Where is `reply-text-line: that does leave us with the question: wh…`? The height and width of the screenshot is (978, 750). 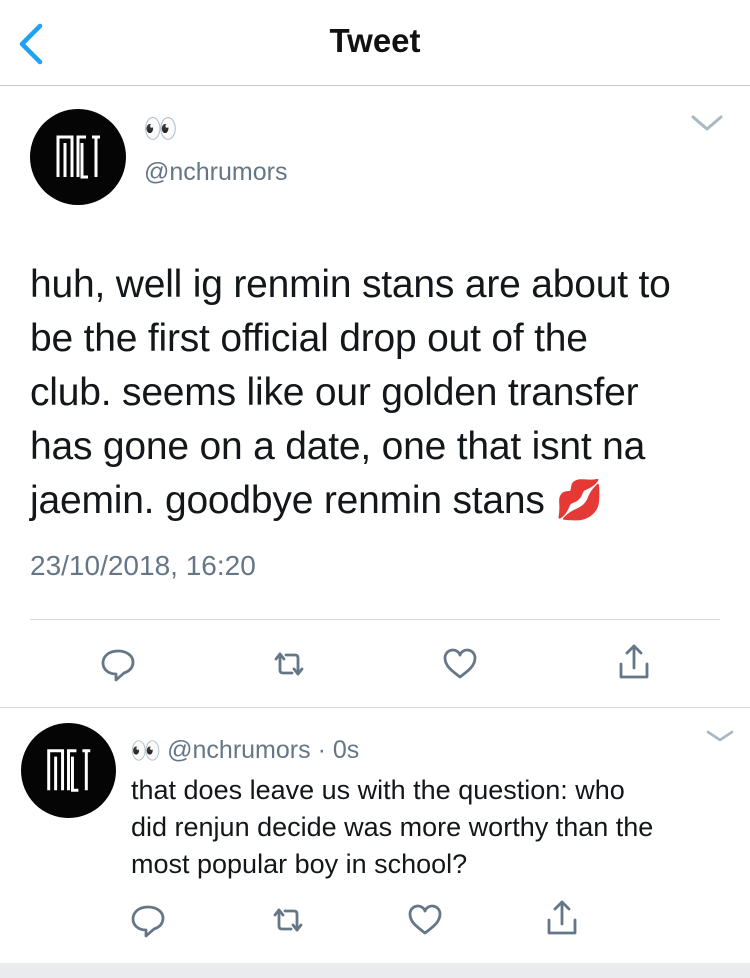 reply-text-line: that does leave us with the question: wh… is located at coordinates (378, 790).